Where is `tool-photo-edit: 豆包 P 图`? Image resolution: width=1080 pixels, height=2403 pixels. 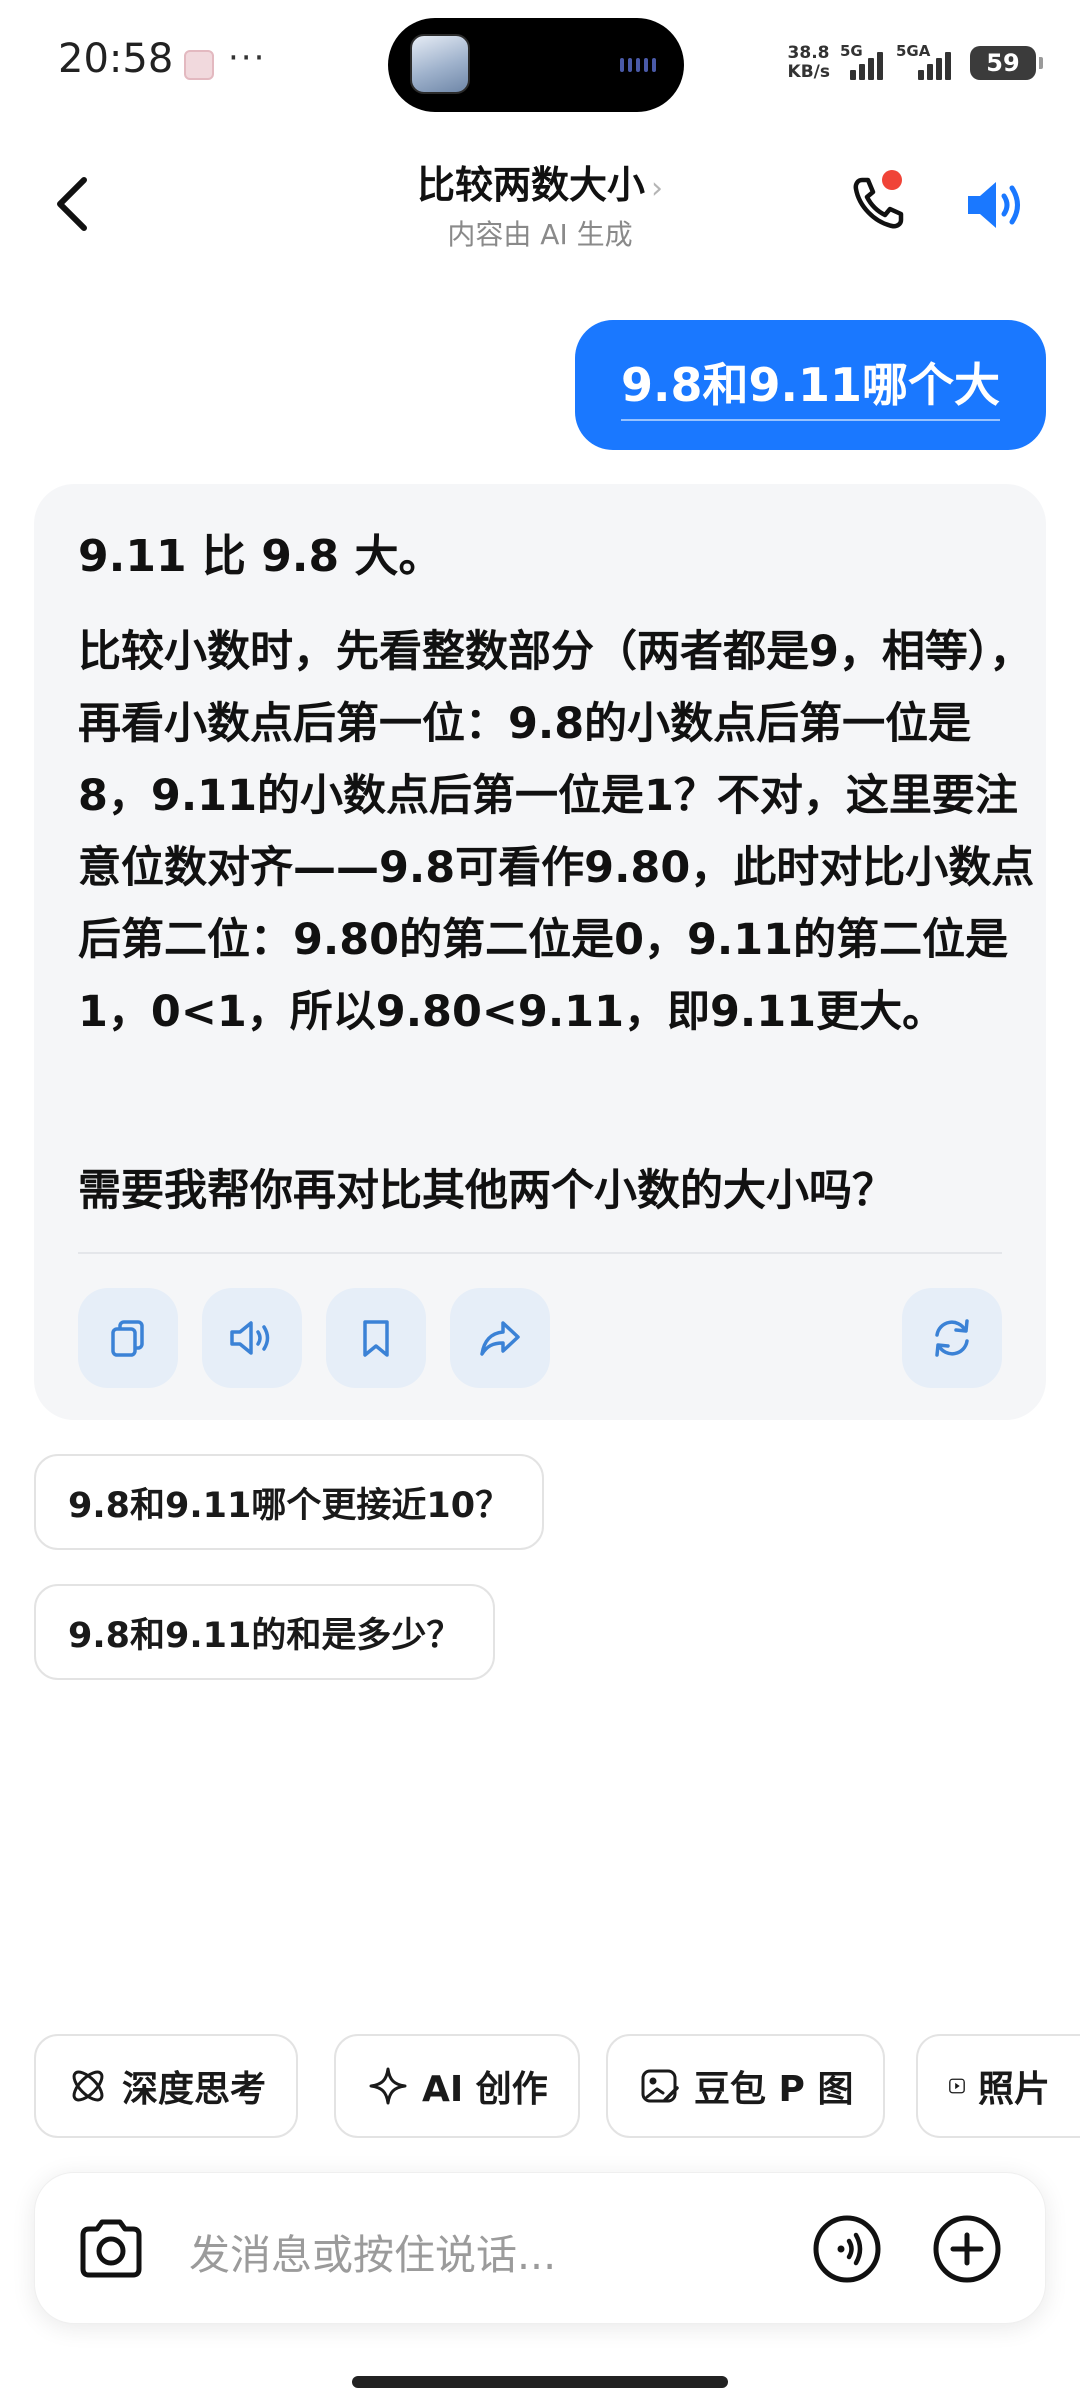
tool-photo-edit: 豆包 P 图 is located at coordinates (746, 2086).